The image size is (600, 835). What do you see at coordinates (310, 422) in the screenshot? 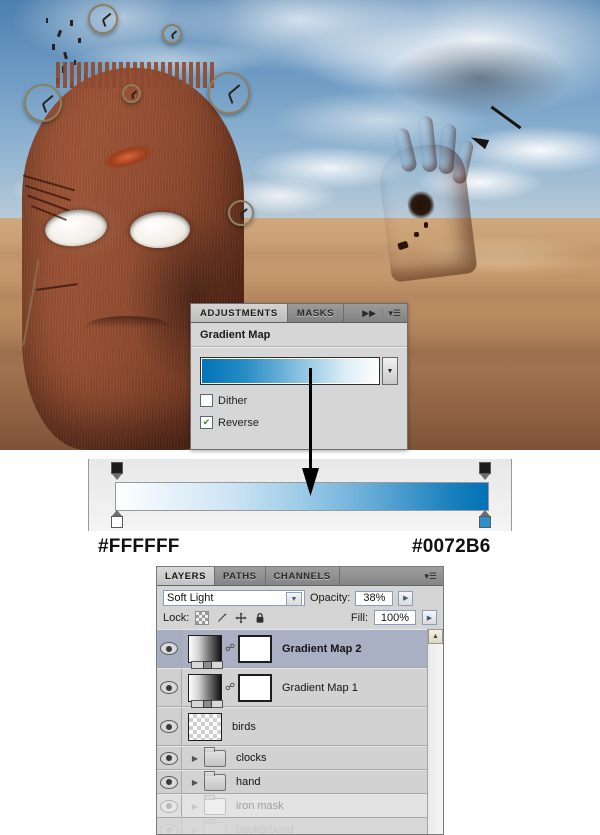
I see `arrow-shaft` at bounding box center [310, 422].